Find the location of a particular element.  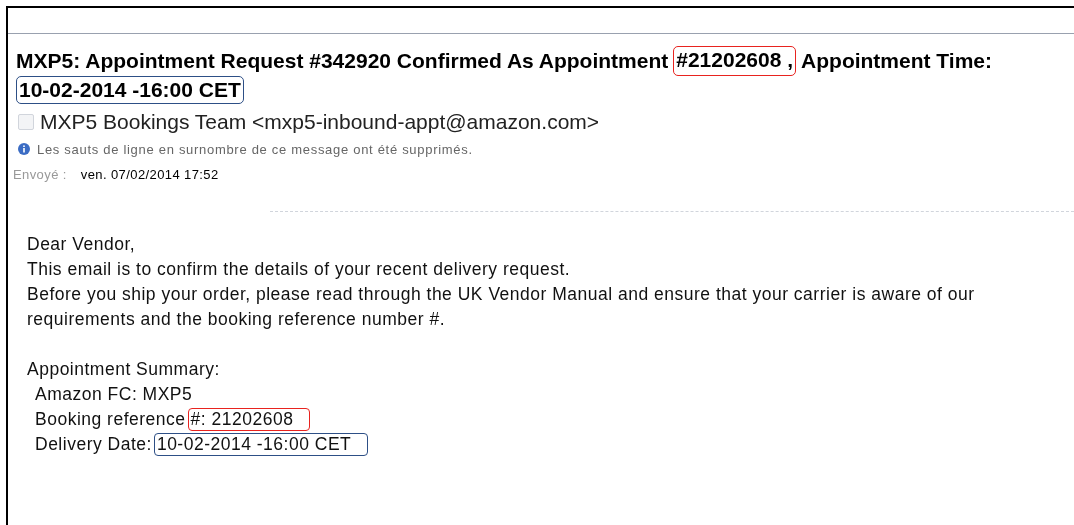

body-text: Dear Vendor, is located at coordinates (81, 244).